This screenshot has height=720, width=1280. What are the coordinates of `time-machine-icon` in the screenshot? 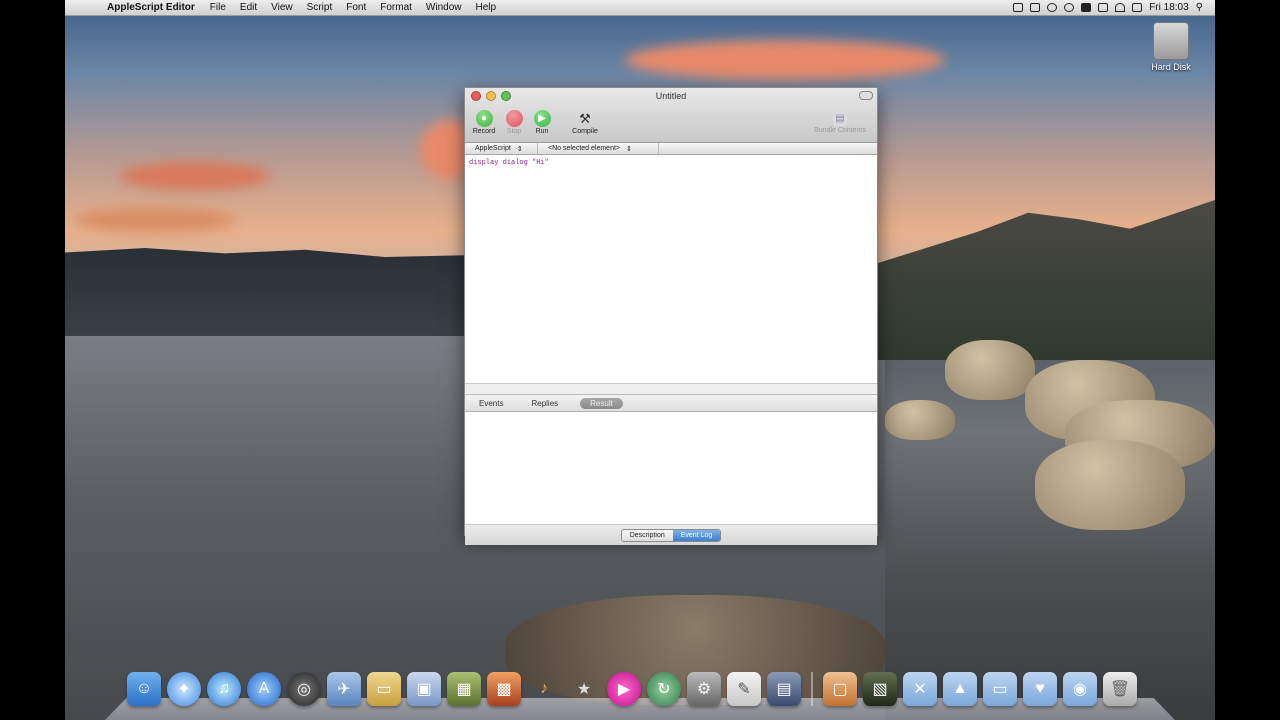 It's located at (1069, 7).